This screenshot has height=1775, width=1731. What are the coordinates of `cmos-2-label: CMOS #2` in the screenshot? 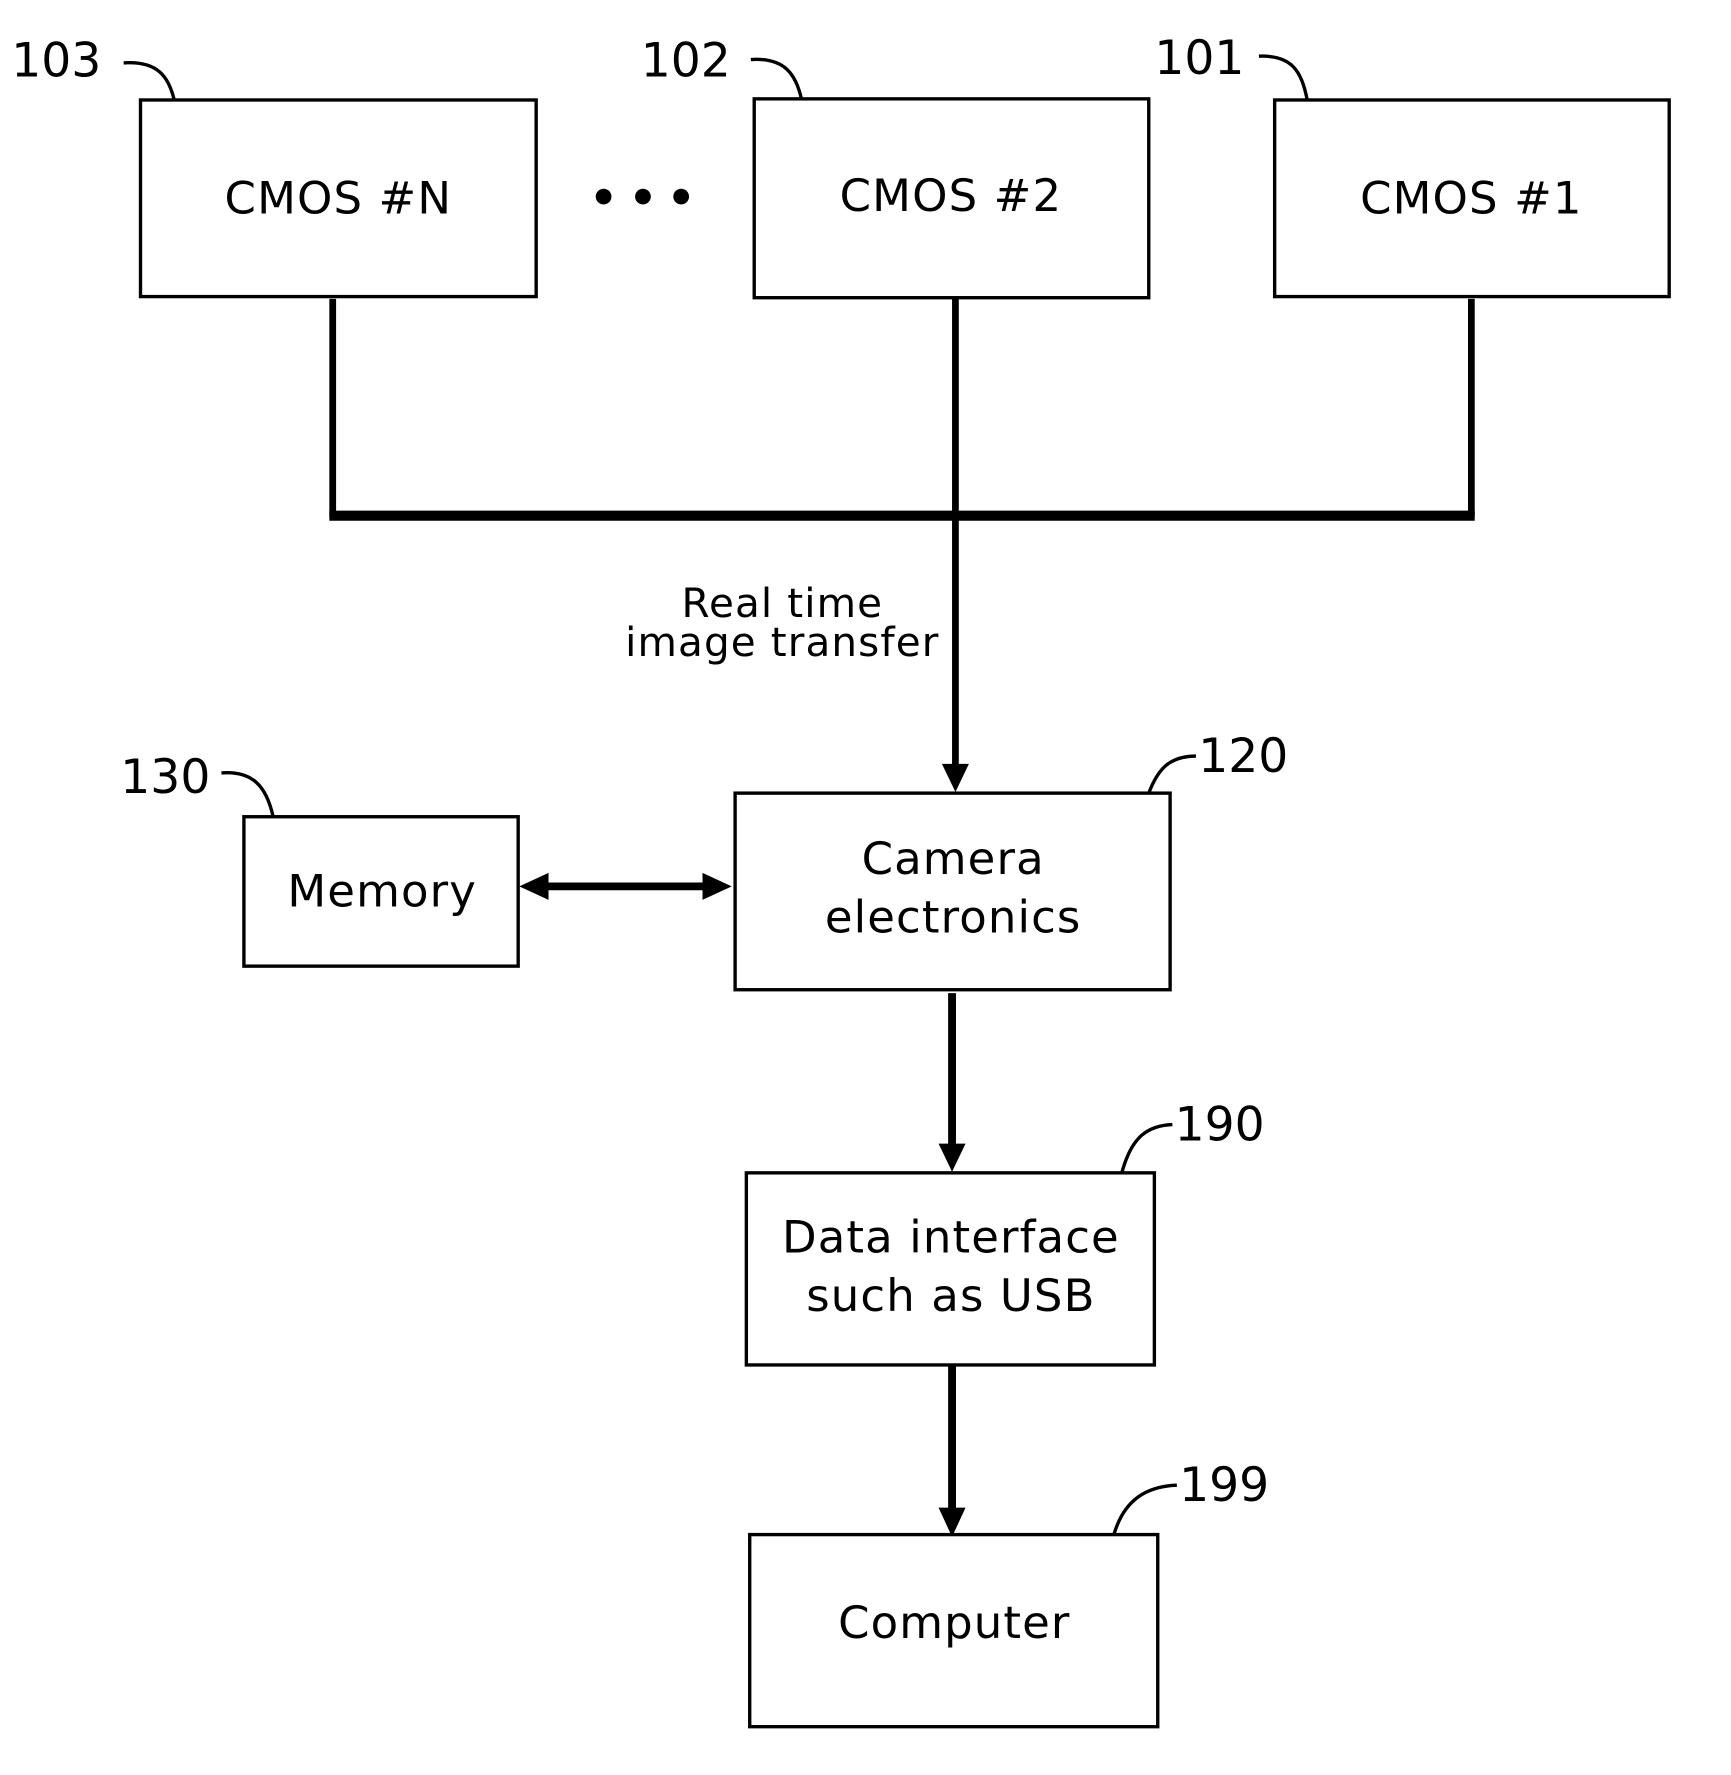 It's located at (951, 195).